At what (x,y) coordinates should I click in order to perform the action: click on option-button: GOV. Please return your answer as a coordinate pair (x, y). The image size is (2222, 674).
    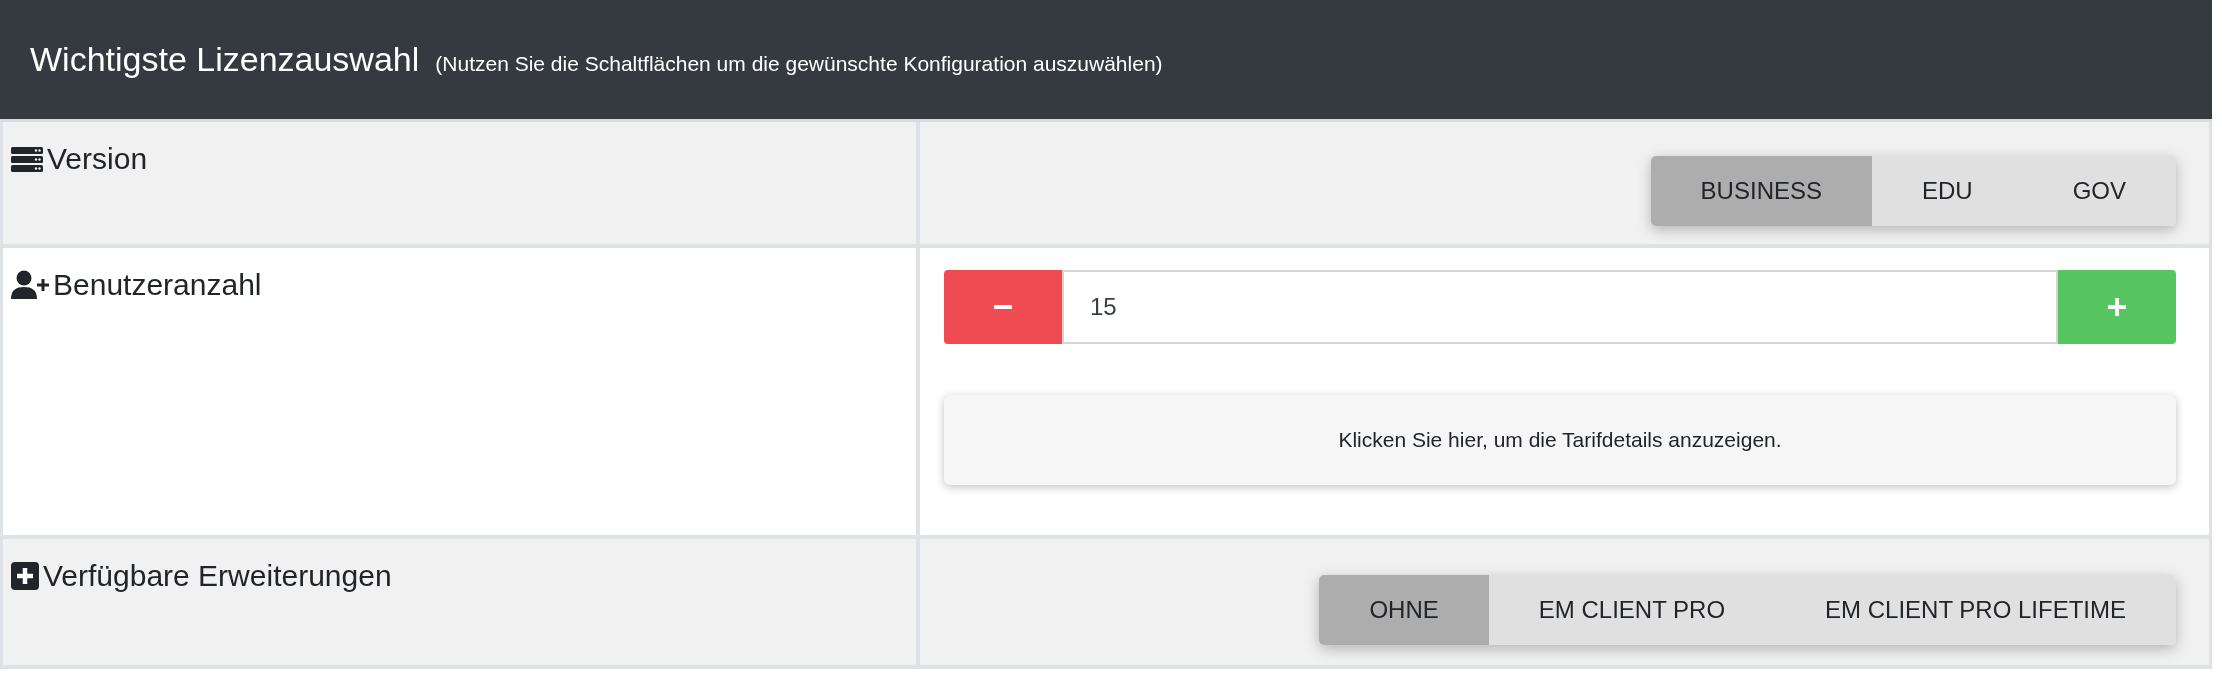
    Looking at the image, I should click on (2099, 191).